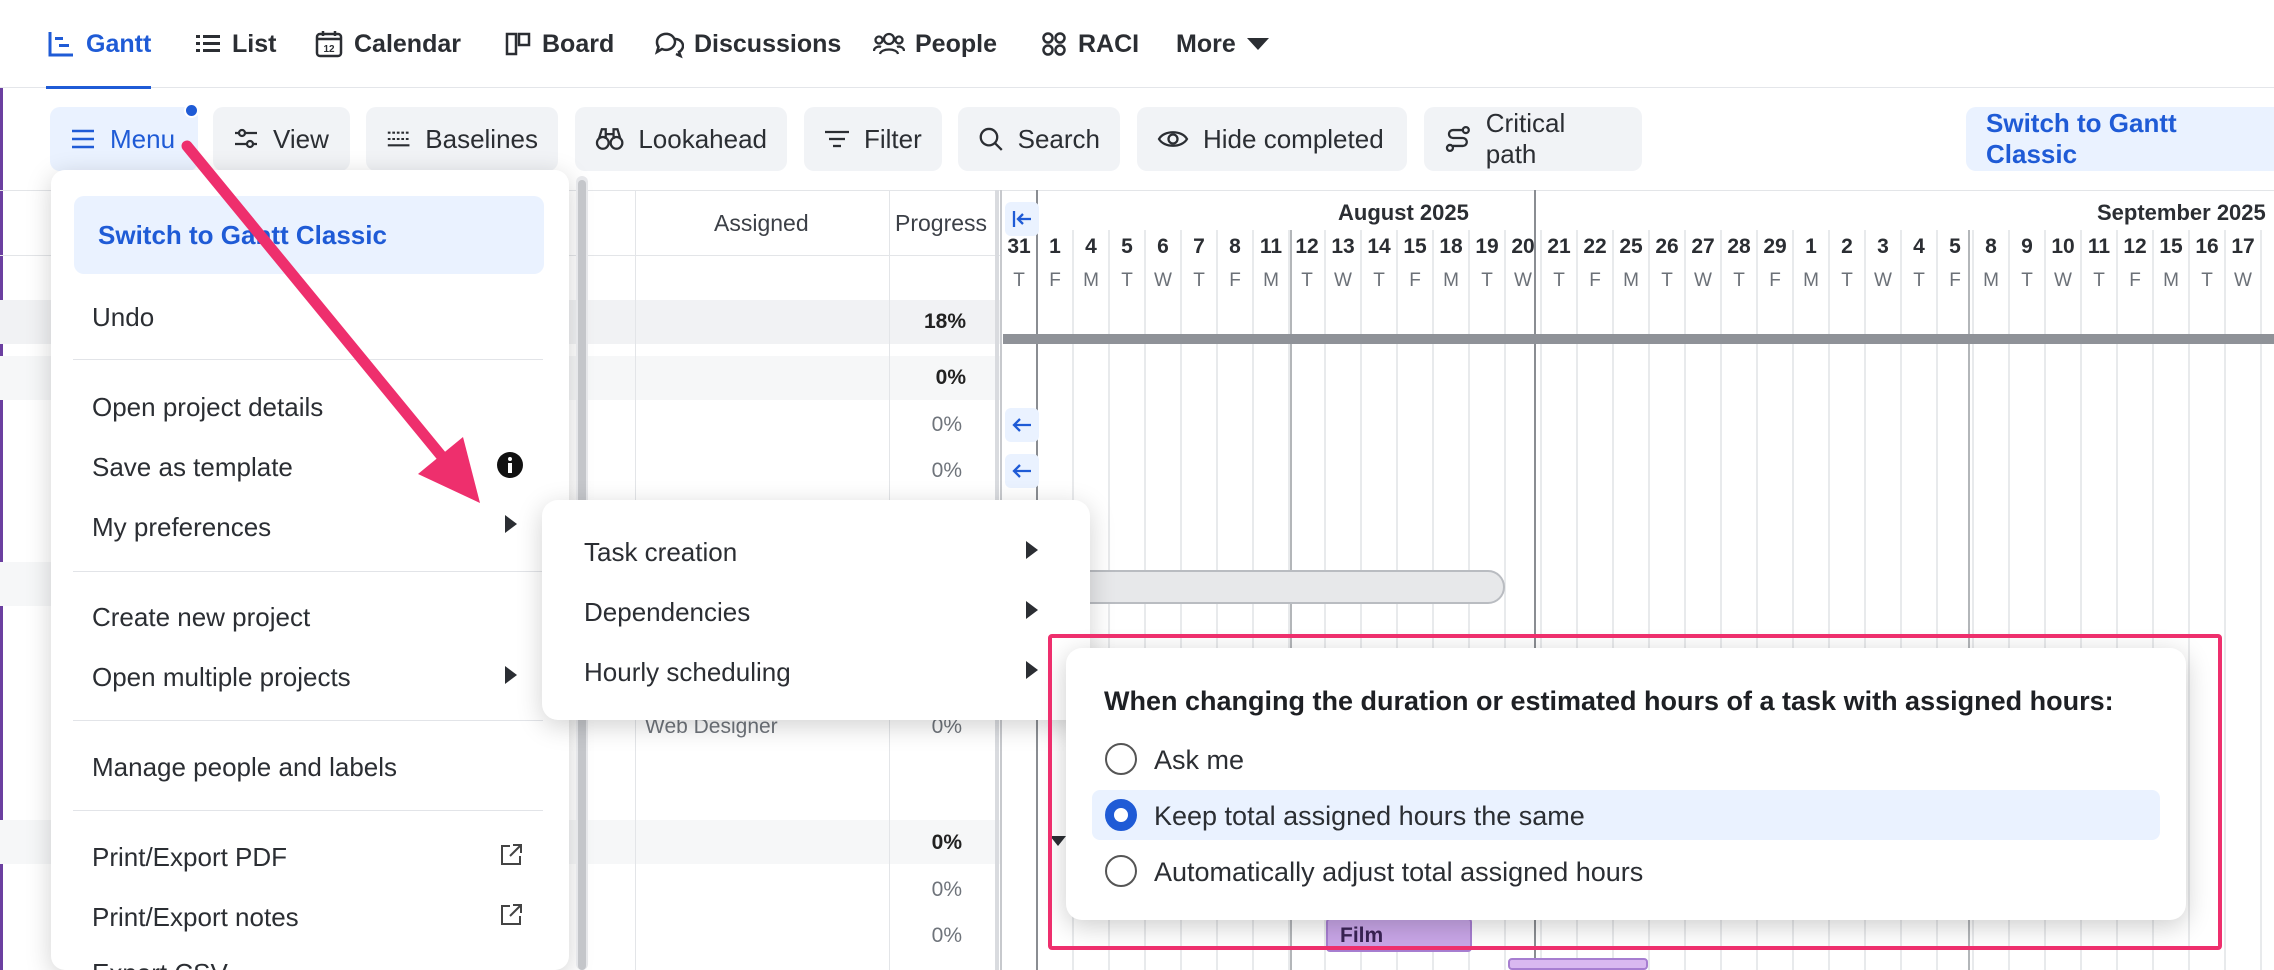 This screenshot has width=2274, height=970. What do you see at coordinates (1883, 246) in the screenshot?
I see `gantt-day-number: 3` at bounding box center [1883, 246].